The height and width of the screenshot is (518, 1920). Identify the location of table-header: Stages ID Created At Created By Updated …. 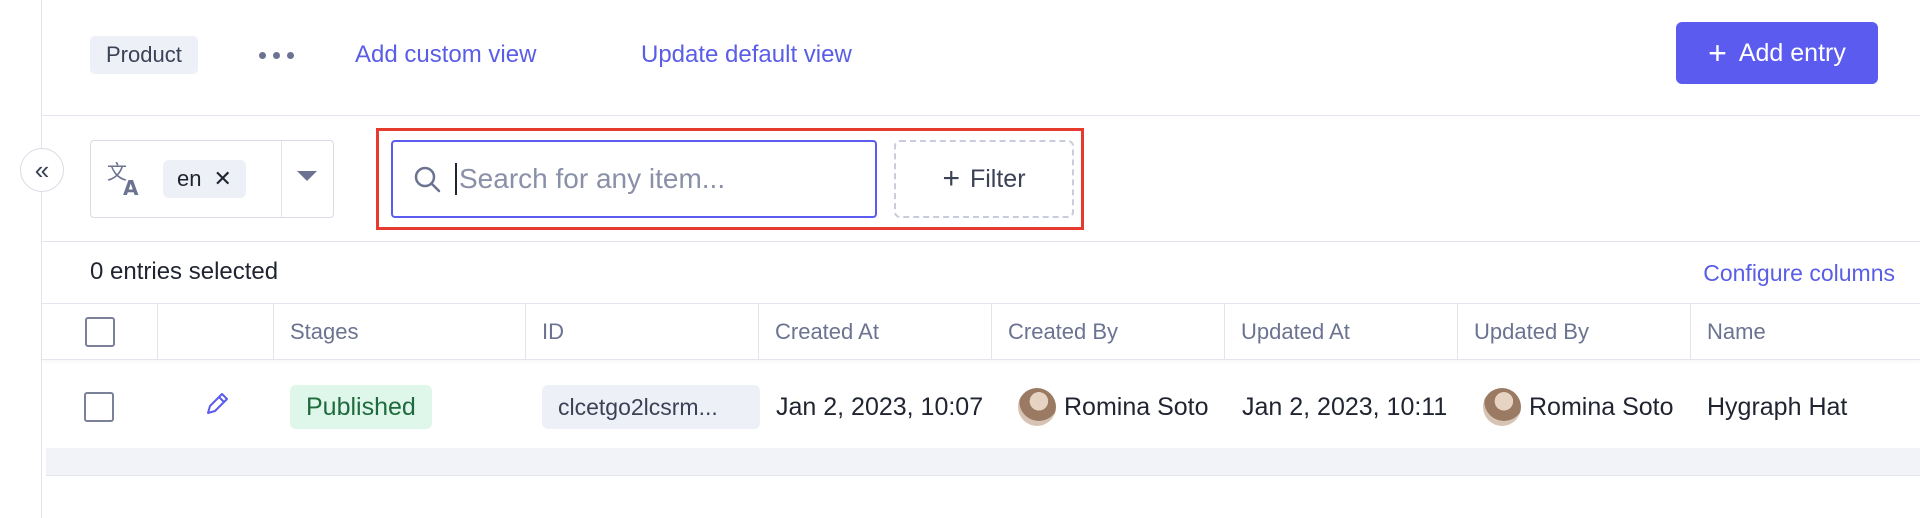
(981, 332).